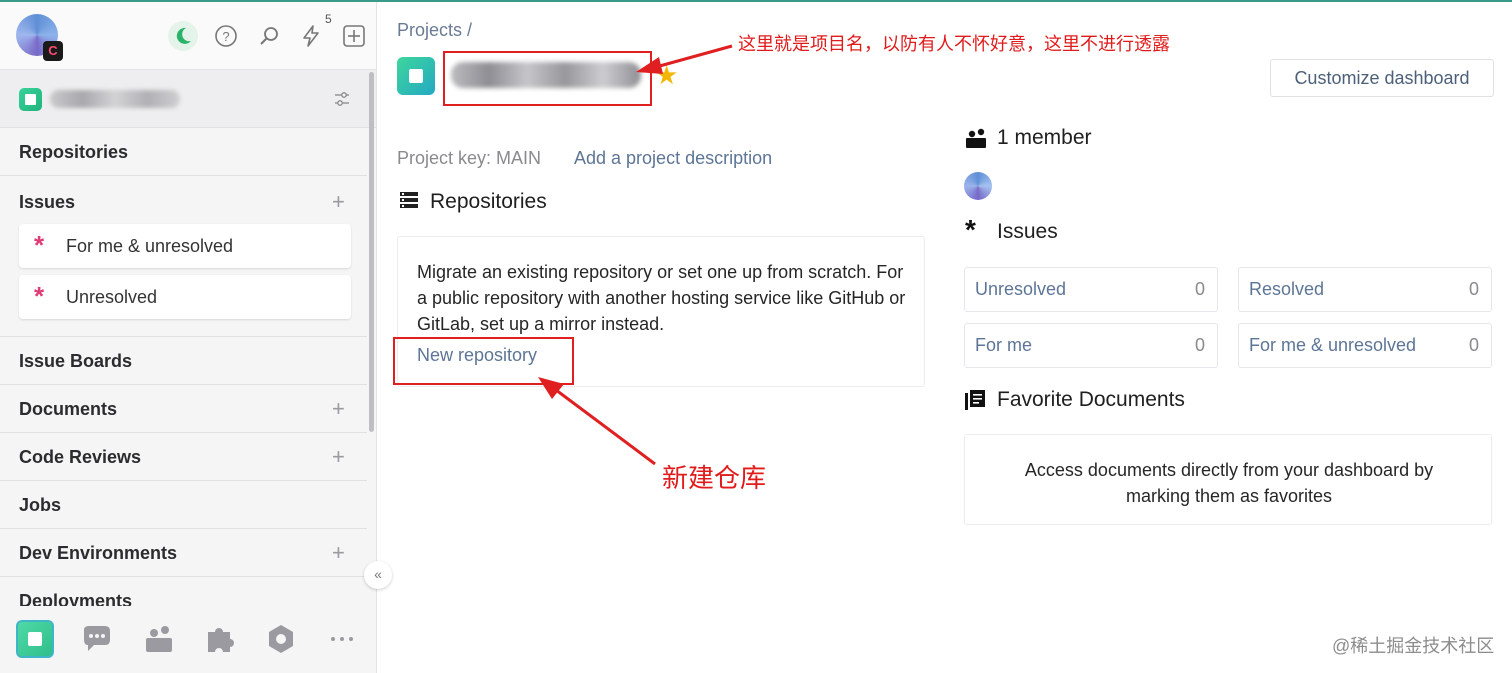  What do you see at coordinates (488, 201) in the screenshot?
I see `repositories-heading: Repositories` at bounding box center [488, 201].